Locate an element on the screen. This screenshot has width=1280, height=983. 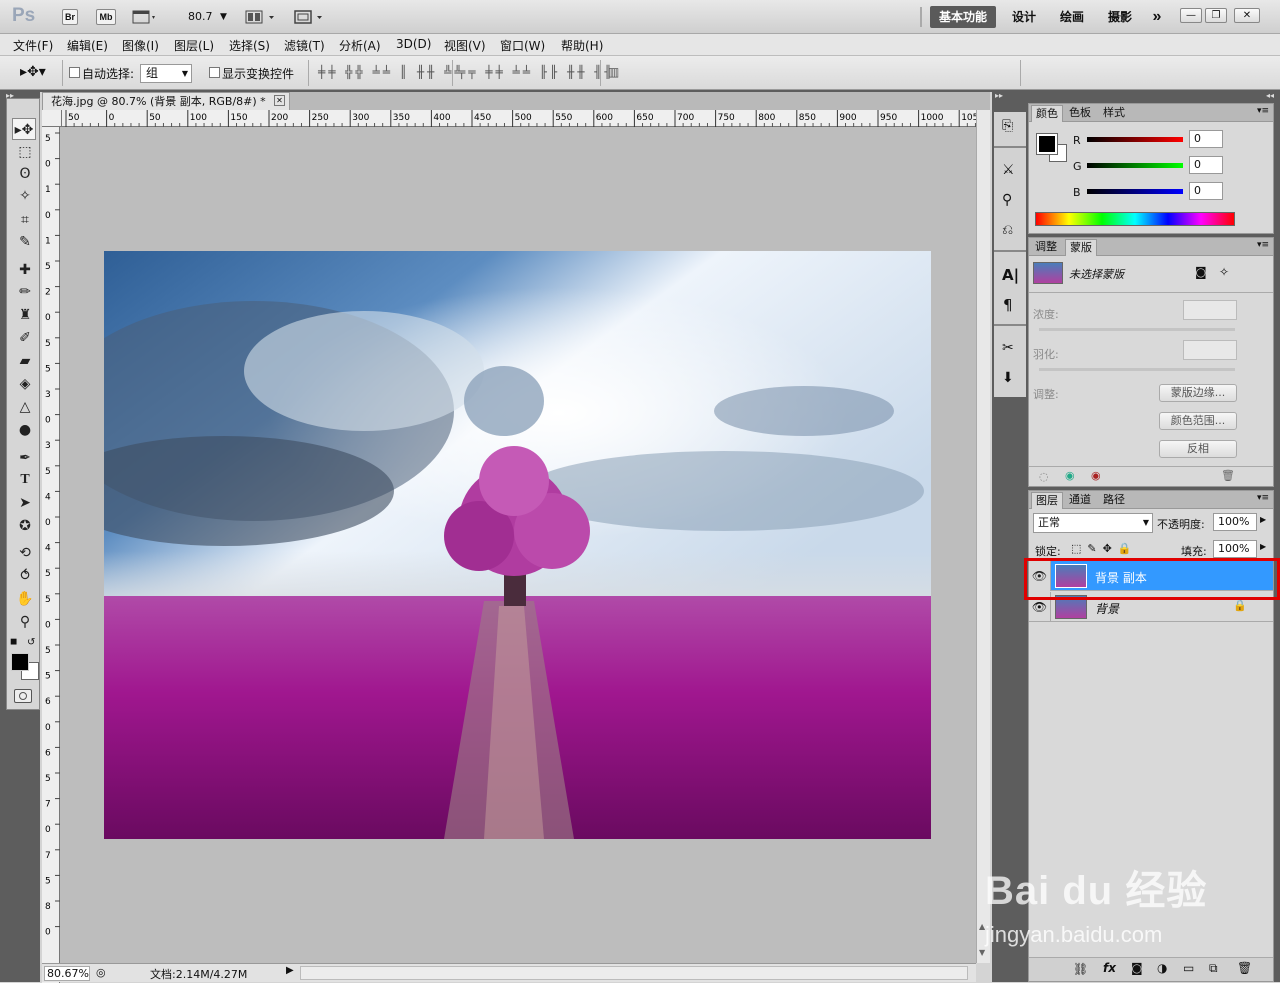
crop-tool-icon: ⌗ is located at coordinates (25, 220).